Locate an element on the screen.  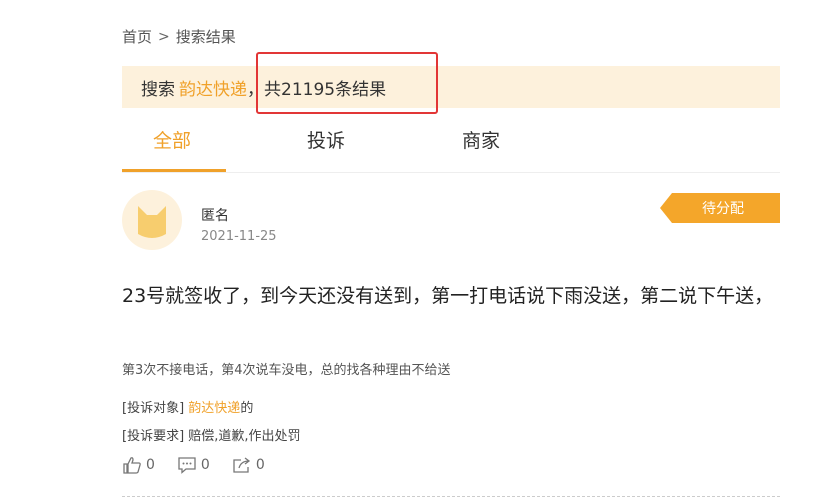
tab-merchants: 商家 is located at coordinates (481, 139).